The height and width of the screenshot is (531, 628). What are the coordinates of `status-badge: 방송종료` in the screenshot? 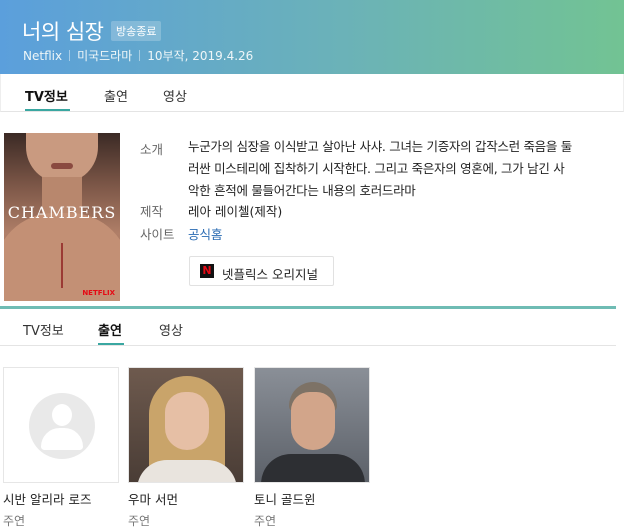 It's located at (136, 31).